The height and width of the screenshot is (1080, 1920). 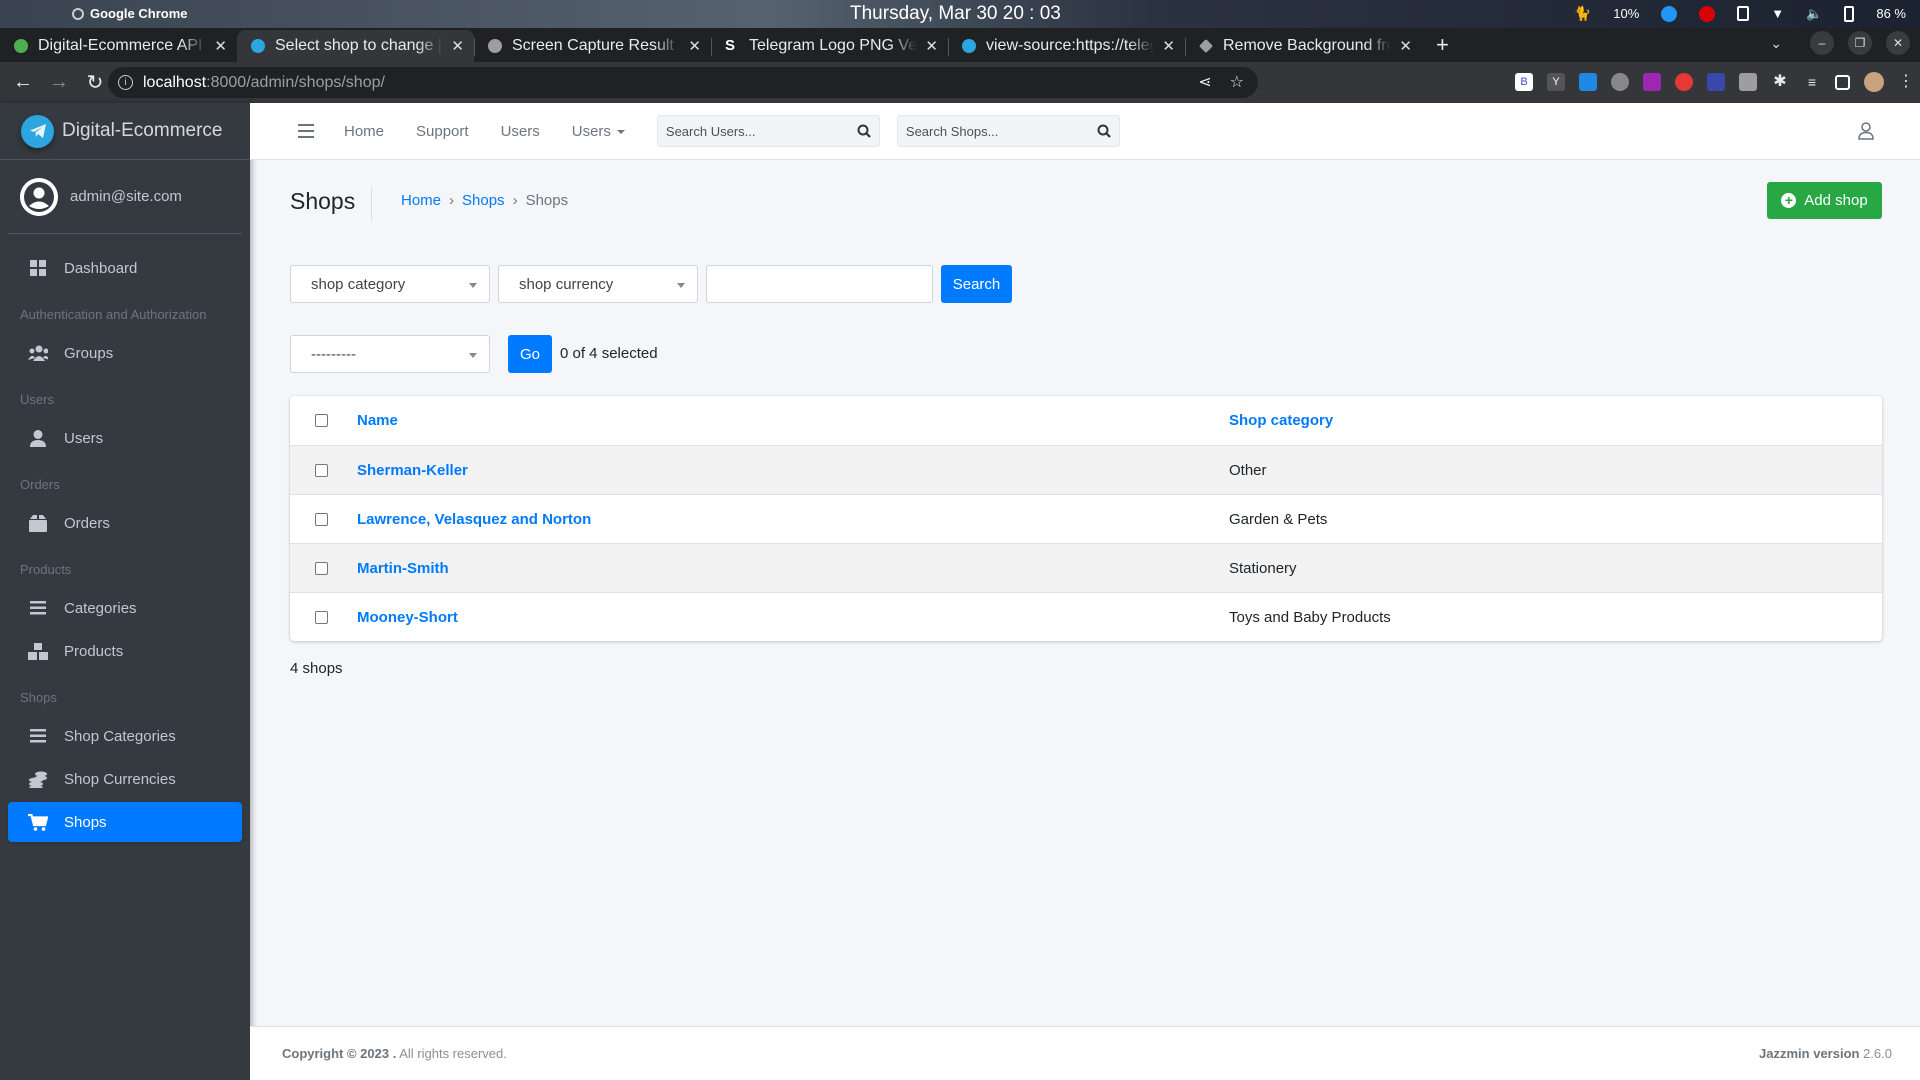 I want to click on sidebar-item-shop-categories: Shop Categories, so click(x=125, y=736).